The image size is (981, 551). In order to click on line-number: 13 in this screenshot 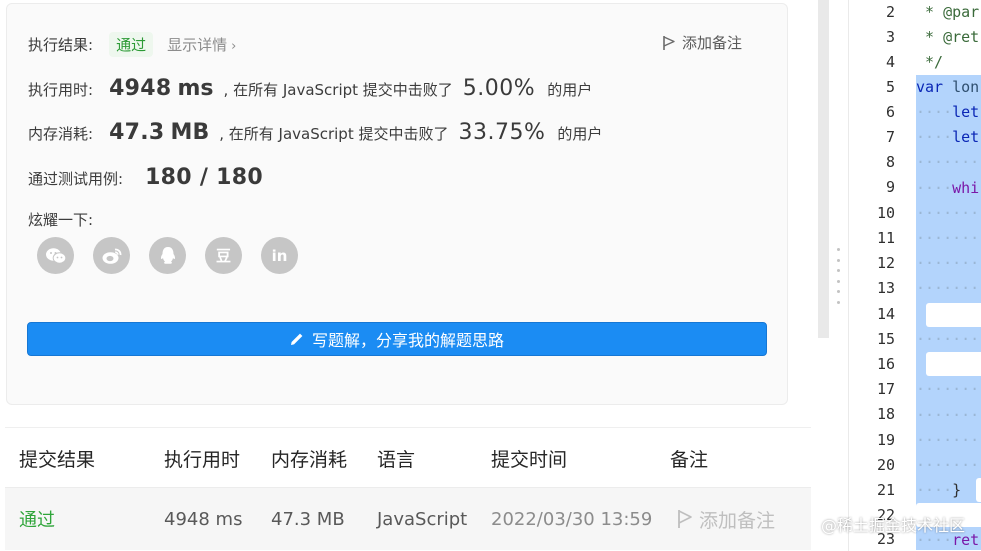, I will do `click(885, 288)`.